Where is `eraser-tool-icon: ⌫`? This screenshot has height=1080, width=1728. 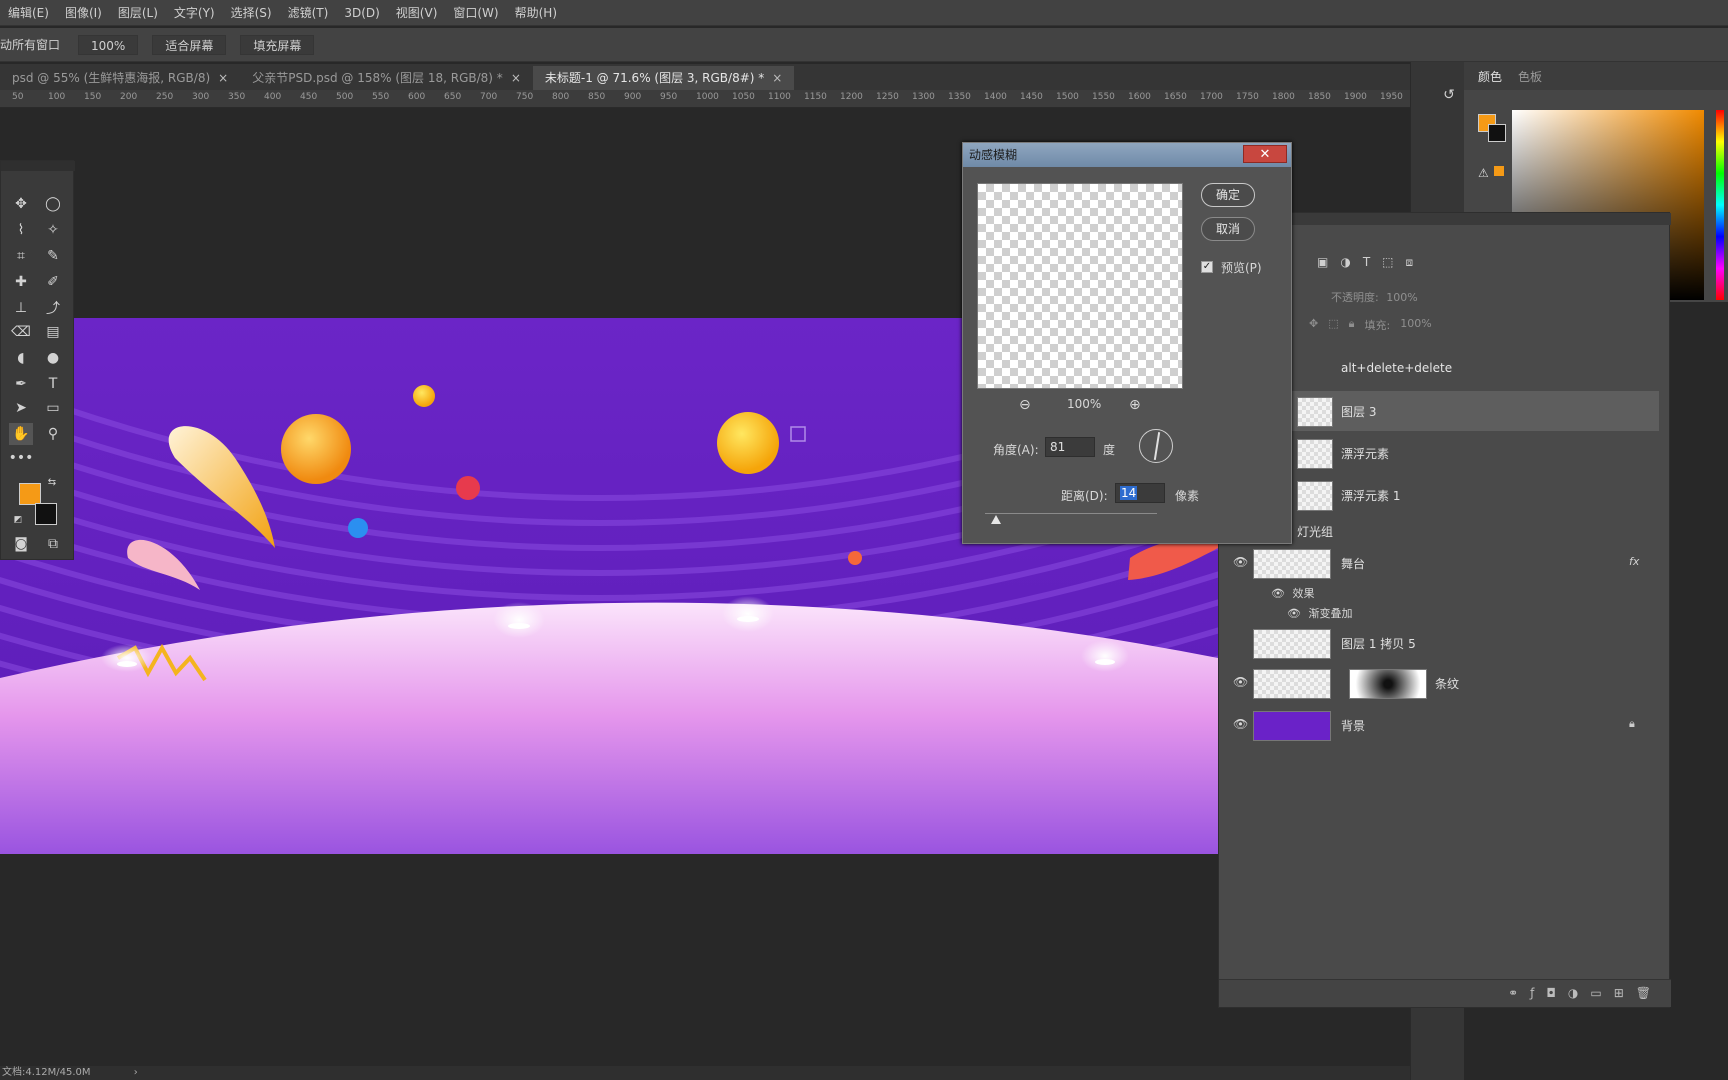
eraser-tool-icon: ⌫ is located at coordinates (21, 332).